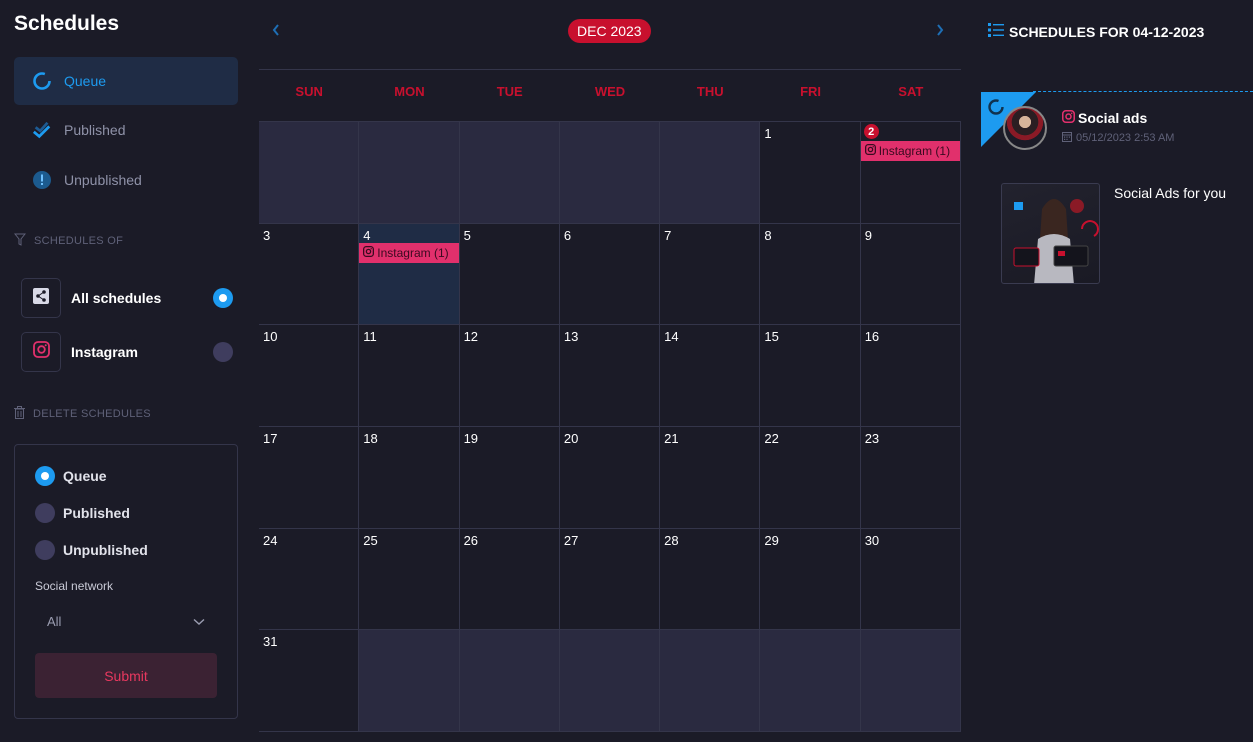  I want to click on day-number: 19, so click(471, 439).